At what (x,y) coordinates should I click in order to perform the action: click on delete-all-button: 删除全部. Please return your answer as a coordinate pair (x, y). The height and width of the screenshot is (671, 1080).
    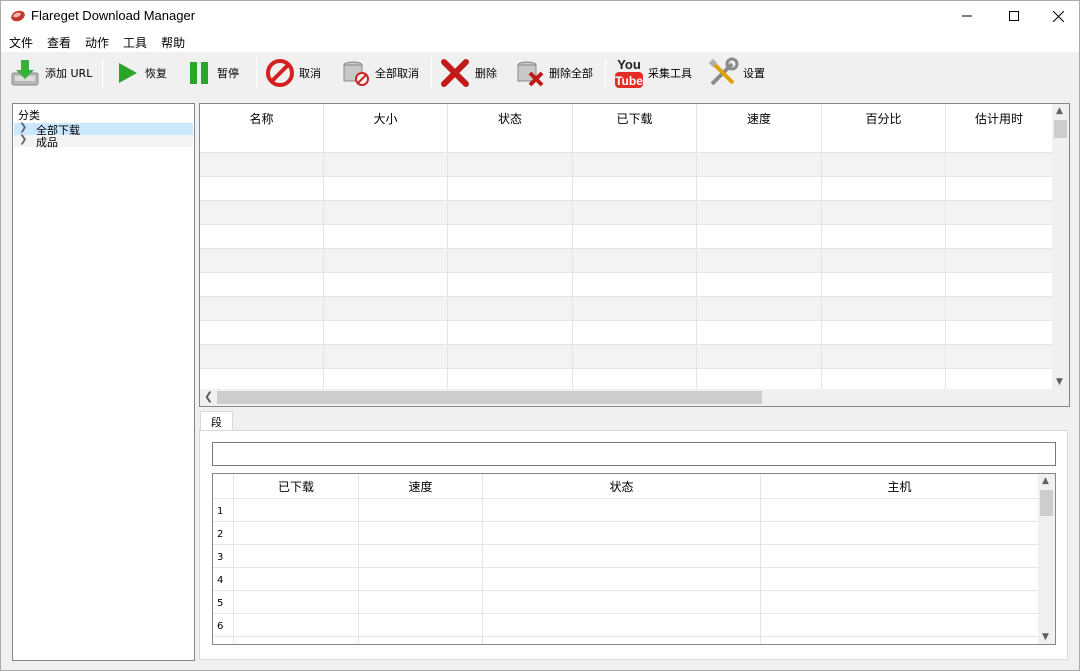
    Looking at the image, I should click on (554, 73).